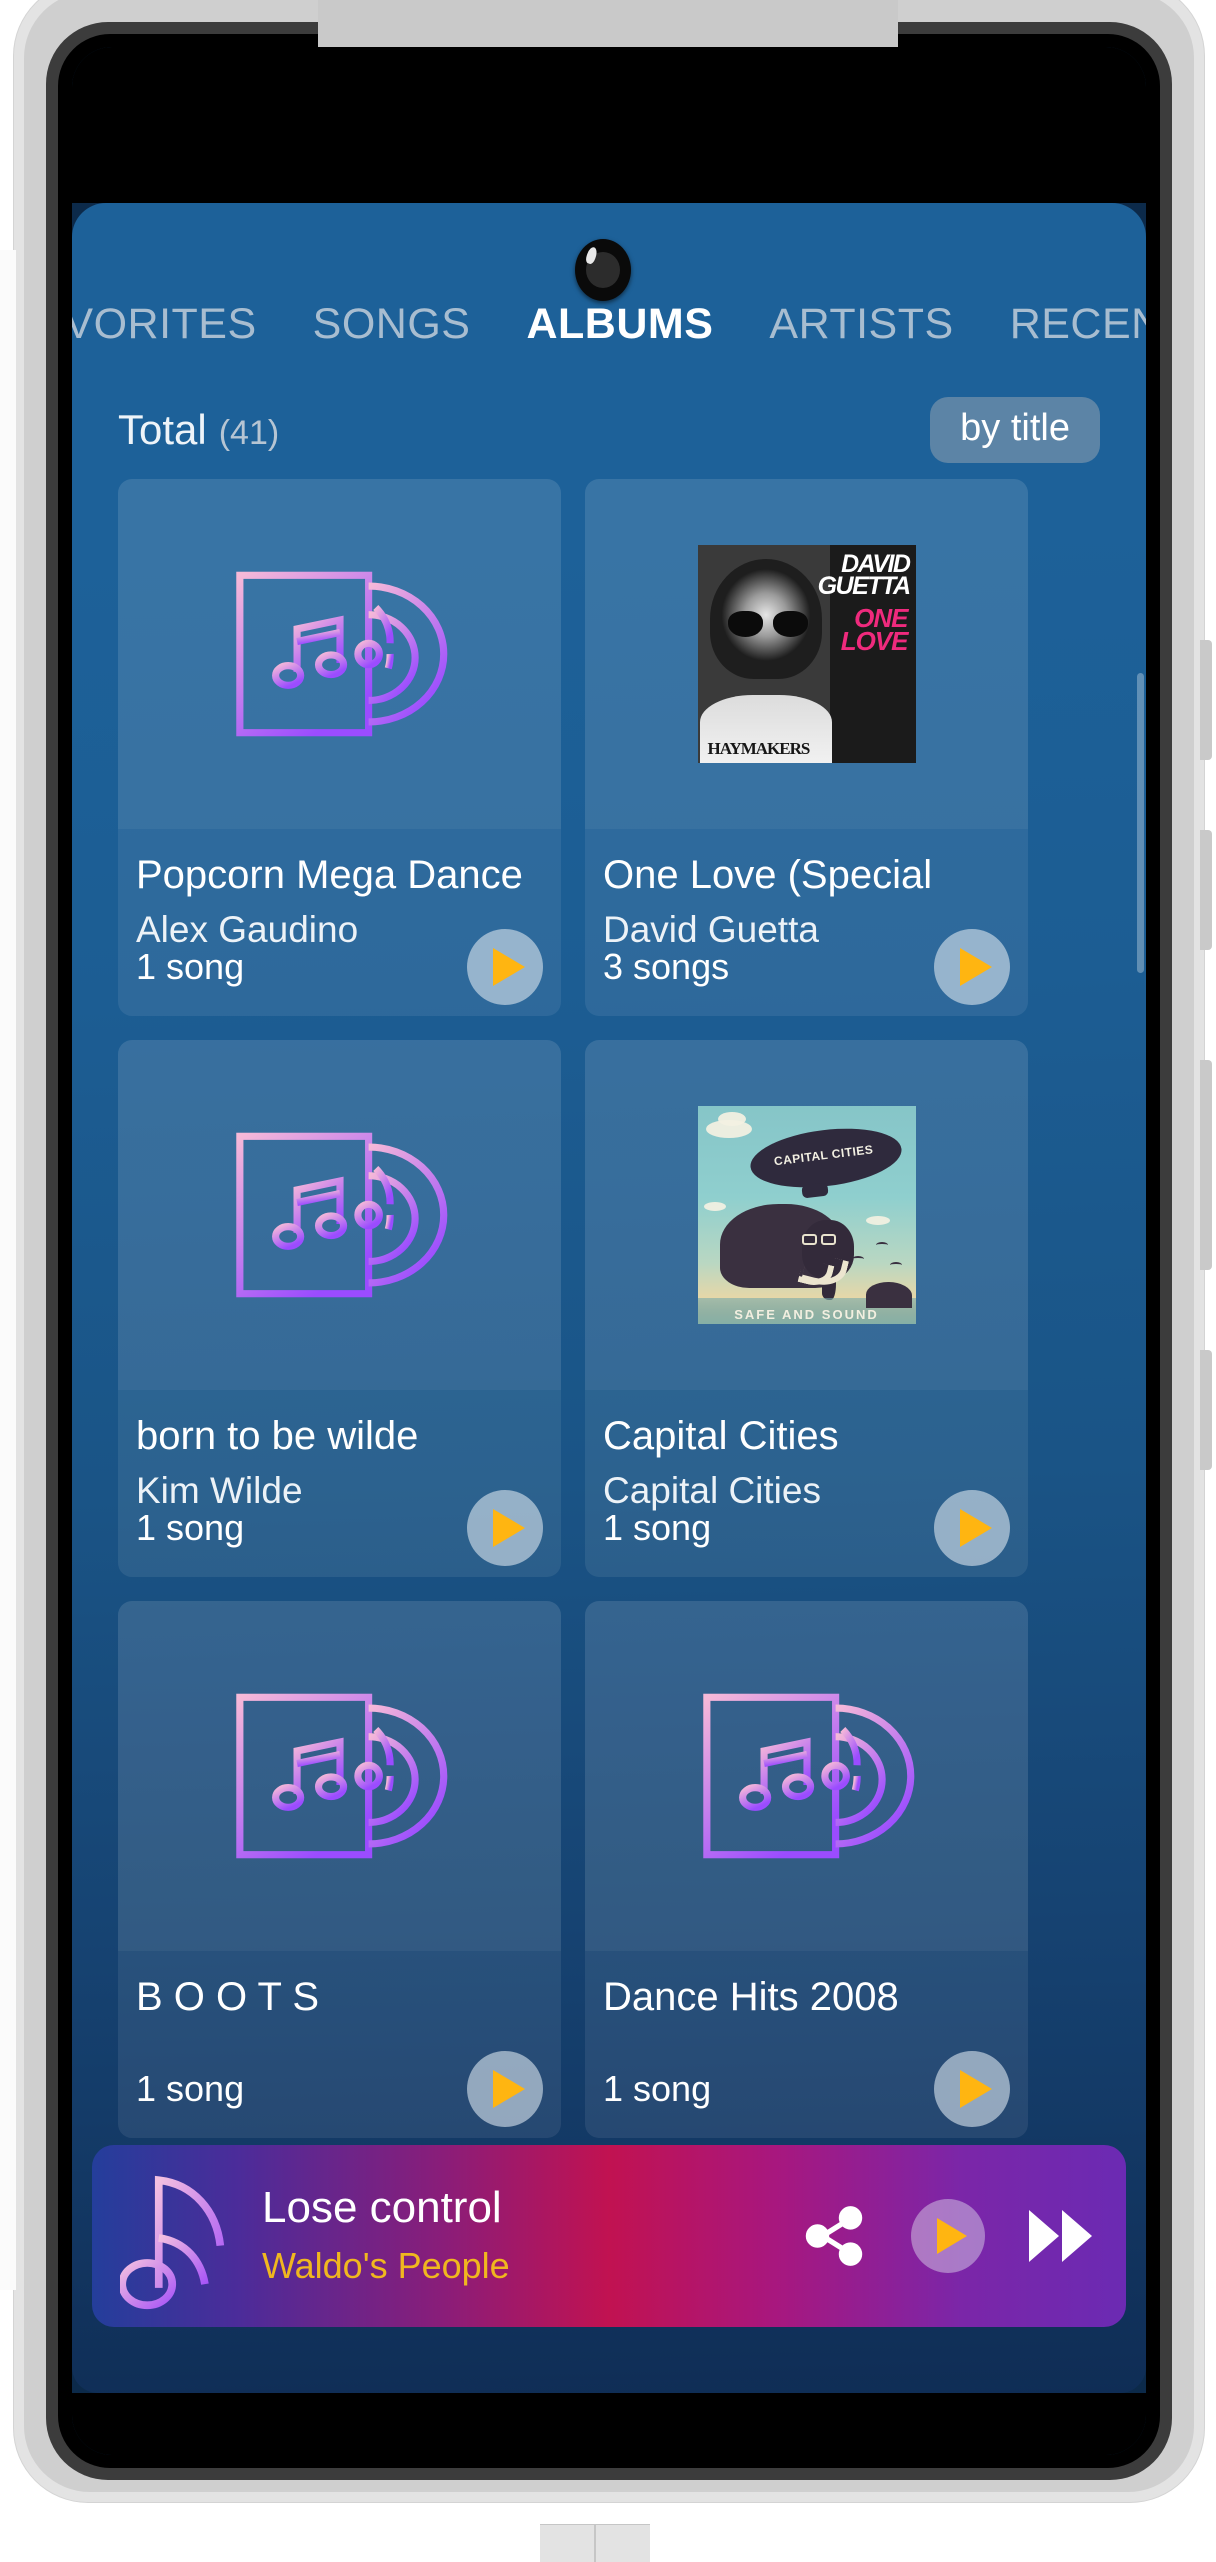 Image resolution: width=1216 pixels, height=2562 pixels. I want to click on fast-forward-icon, so click(1060, 2236).